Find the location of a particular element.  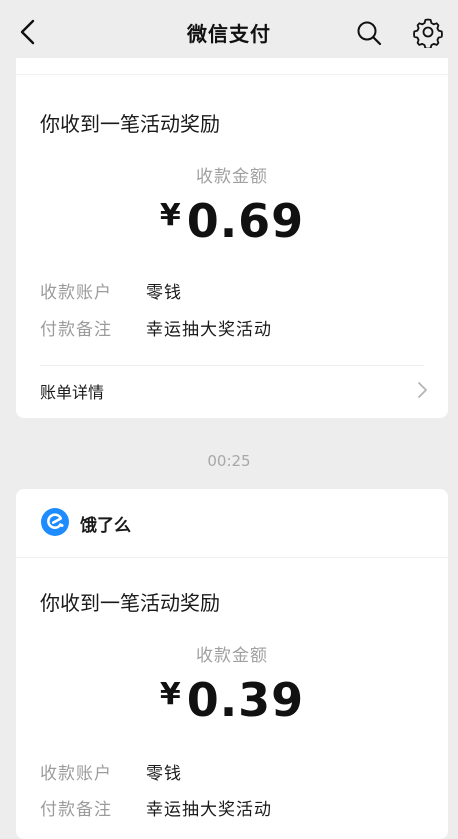

eleme-logo-icon is located at coordinates (55, 522).